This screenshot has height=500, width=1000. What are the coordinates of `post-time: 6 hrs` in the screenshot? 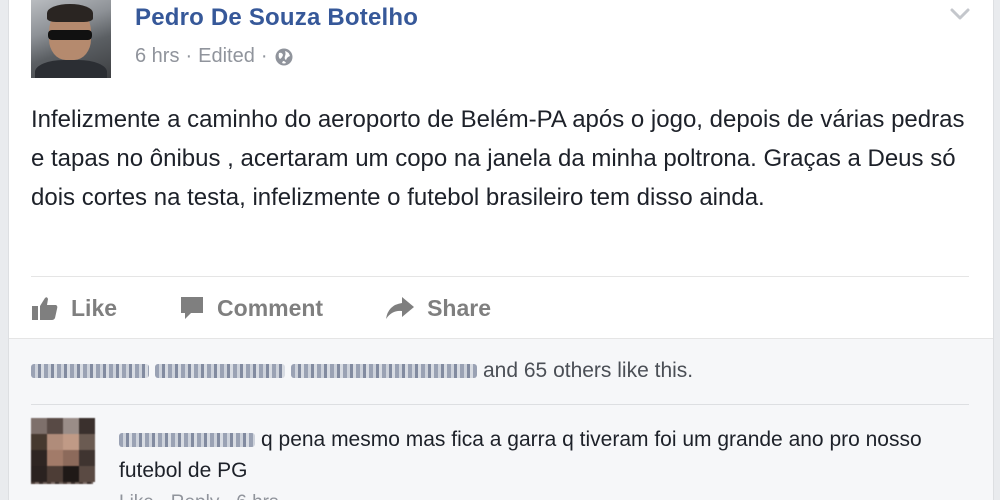 It's located at (157, 56).